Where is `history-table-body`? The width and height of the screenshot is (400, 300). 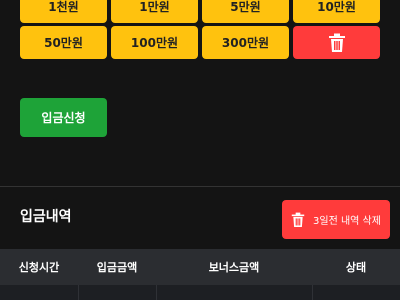 history-table-body is located at coordinates (200, 292).